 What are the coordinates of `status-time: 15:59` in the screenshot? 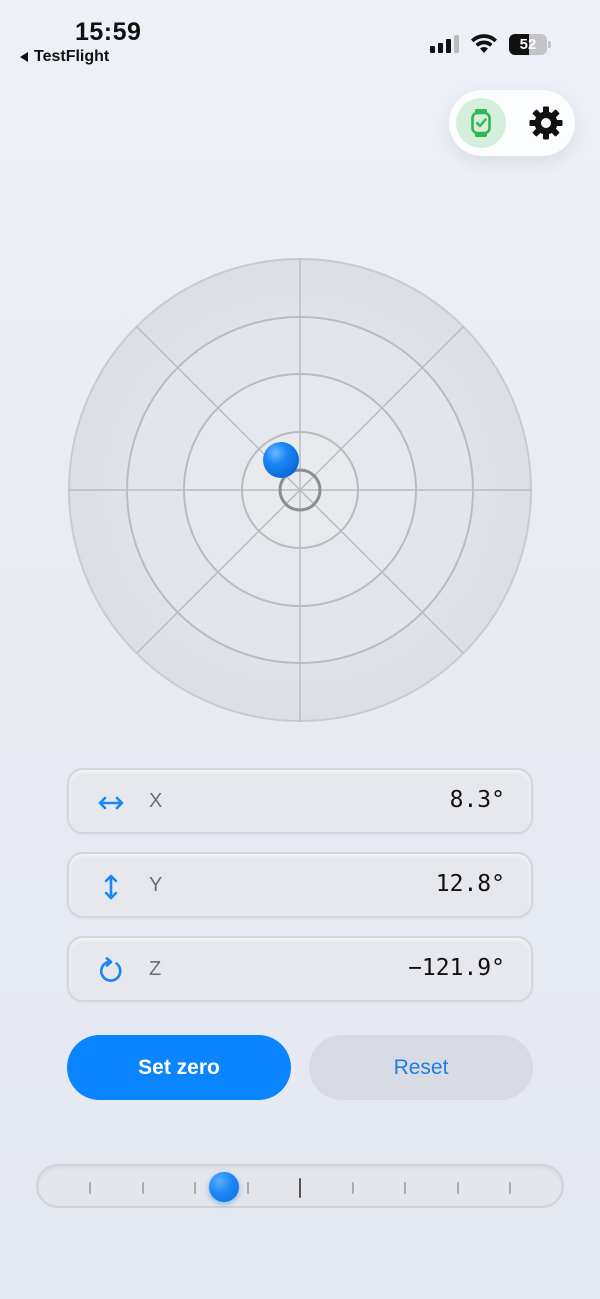 It's located at (108, 32).